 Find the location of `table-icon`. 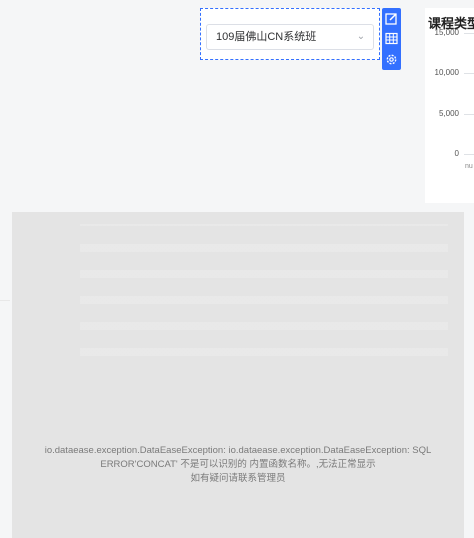

table-icon is located at coordinates (391, 38).